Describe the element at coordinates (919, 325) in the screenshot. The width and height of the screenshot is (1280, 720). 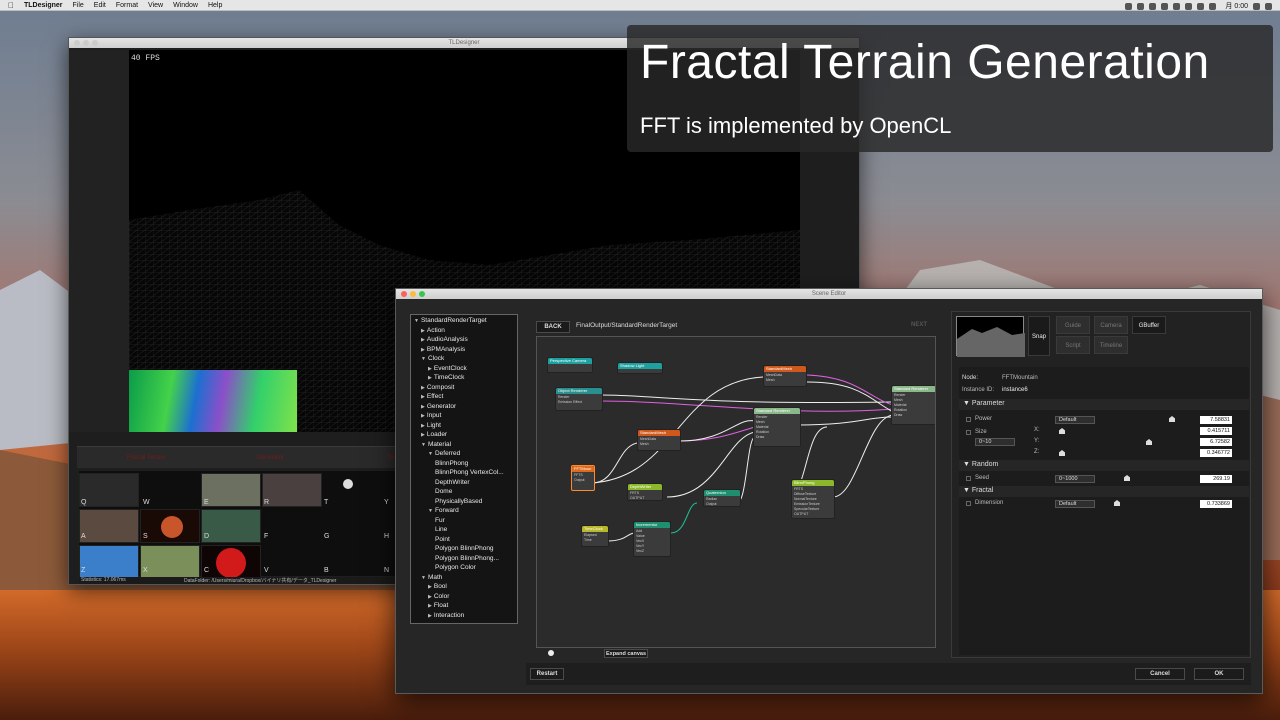
I see `next-button: NEXT` at that location.